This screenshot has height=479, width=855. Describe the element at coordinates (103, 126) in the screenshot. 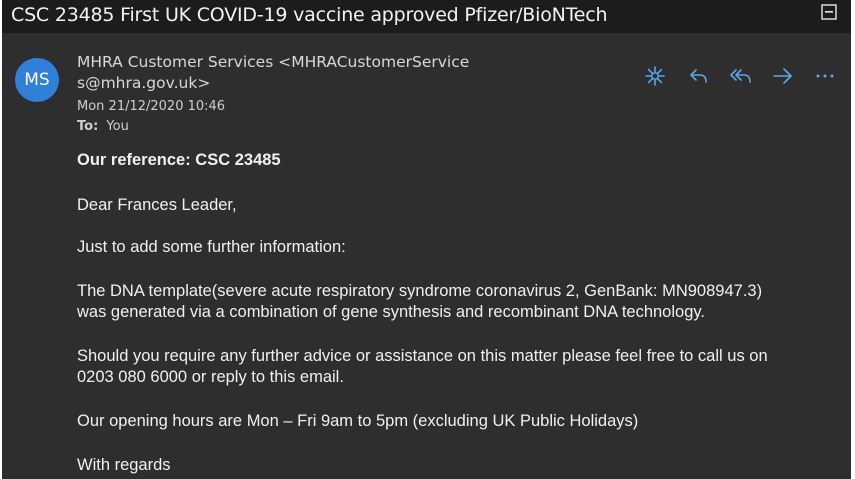

I see `recipient-line: To: You` at that location.